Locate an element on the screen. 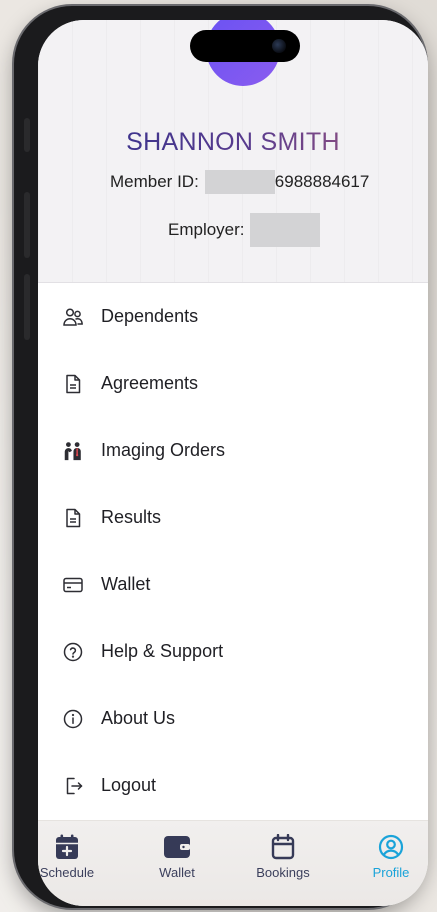 The height and width of the screenshot is (912, 437). volume-up-button is located at coordinates (27, 225).